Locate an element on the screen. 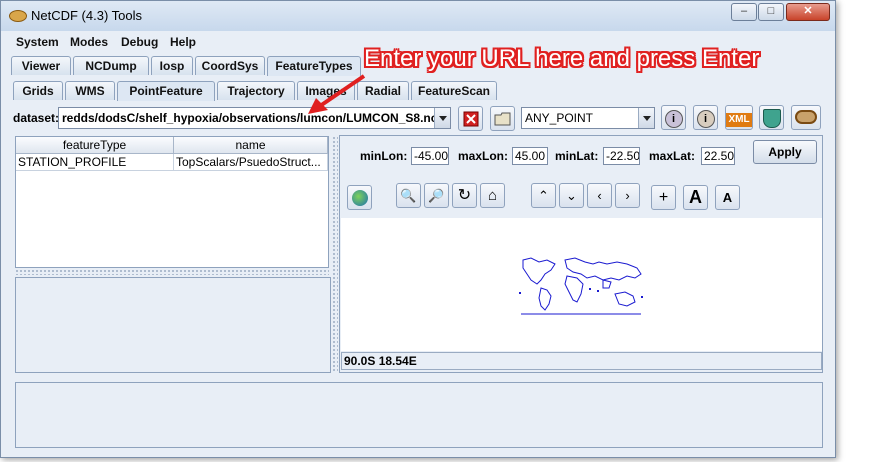  open-file-button is located at coordinates (502, 118).